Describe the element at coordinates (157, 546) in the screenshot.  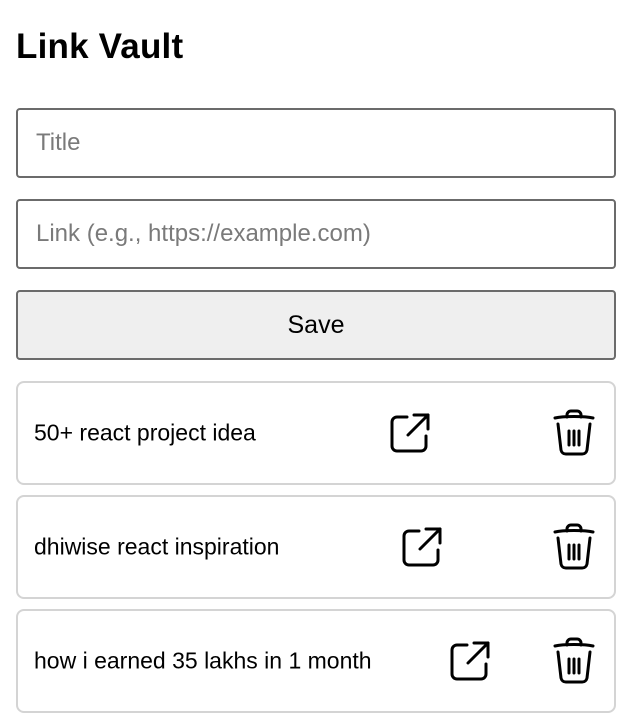
I see `link-title: dhiwise react inspiration` at that location.